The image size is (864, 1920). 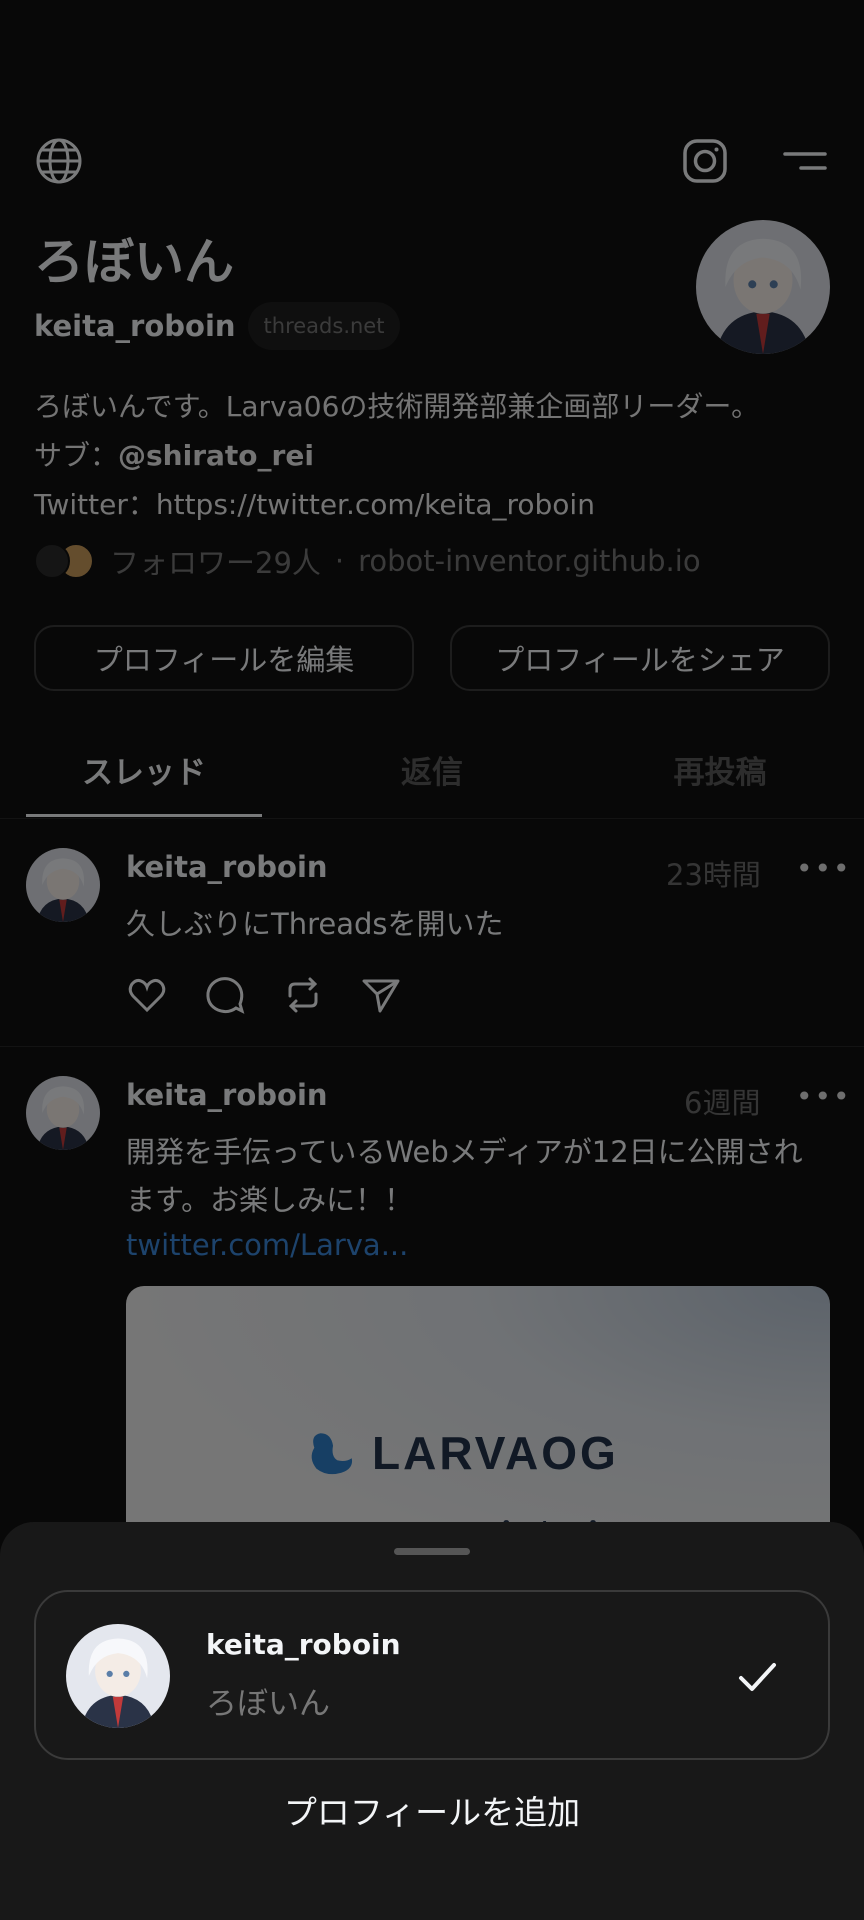 What do you see at coordinates (397, 406) in the screenshot?
I see `bio-line-1: ろぼいんです。Larva06の技術開発部兼企画部リーダー。` at bounding box center [397, 406].